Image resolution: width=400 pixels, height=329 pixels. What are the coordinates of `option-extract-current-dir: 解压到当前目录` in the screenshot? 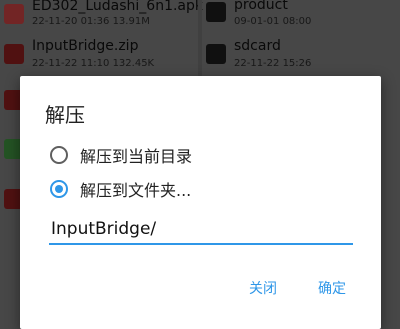 It's located at (121, 155).